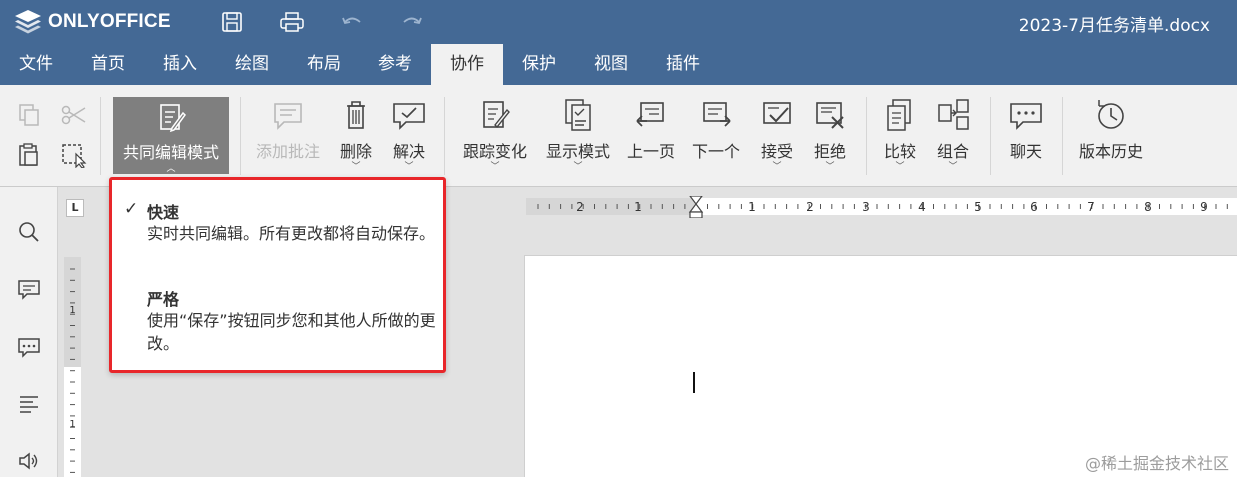  What do you see at coordinates (696, 214) in the screenshot?
I see `left-indent-marker` at bounding box center [696, 214].